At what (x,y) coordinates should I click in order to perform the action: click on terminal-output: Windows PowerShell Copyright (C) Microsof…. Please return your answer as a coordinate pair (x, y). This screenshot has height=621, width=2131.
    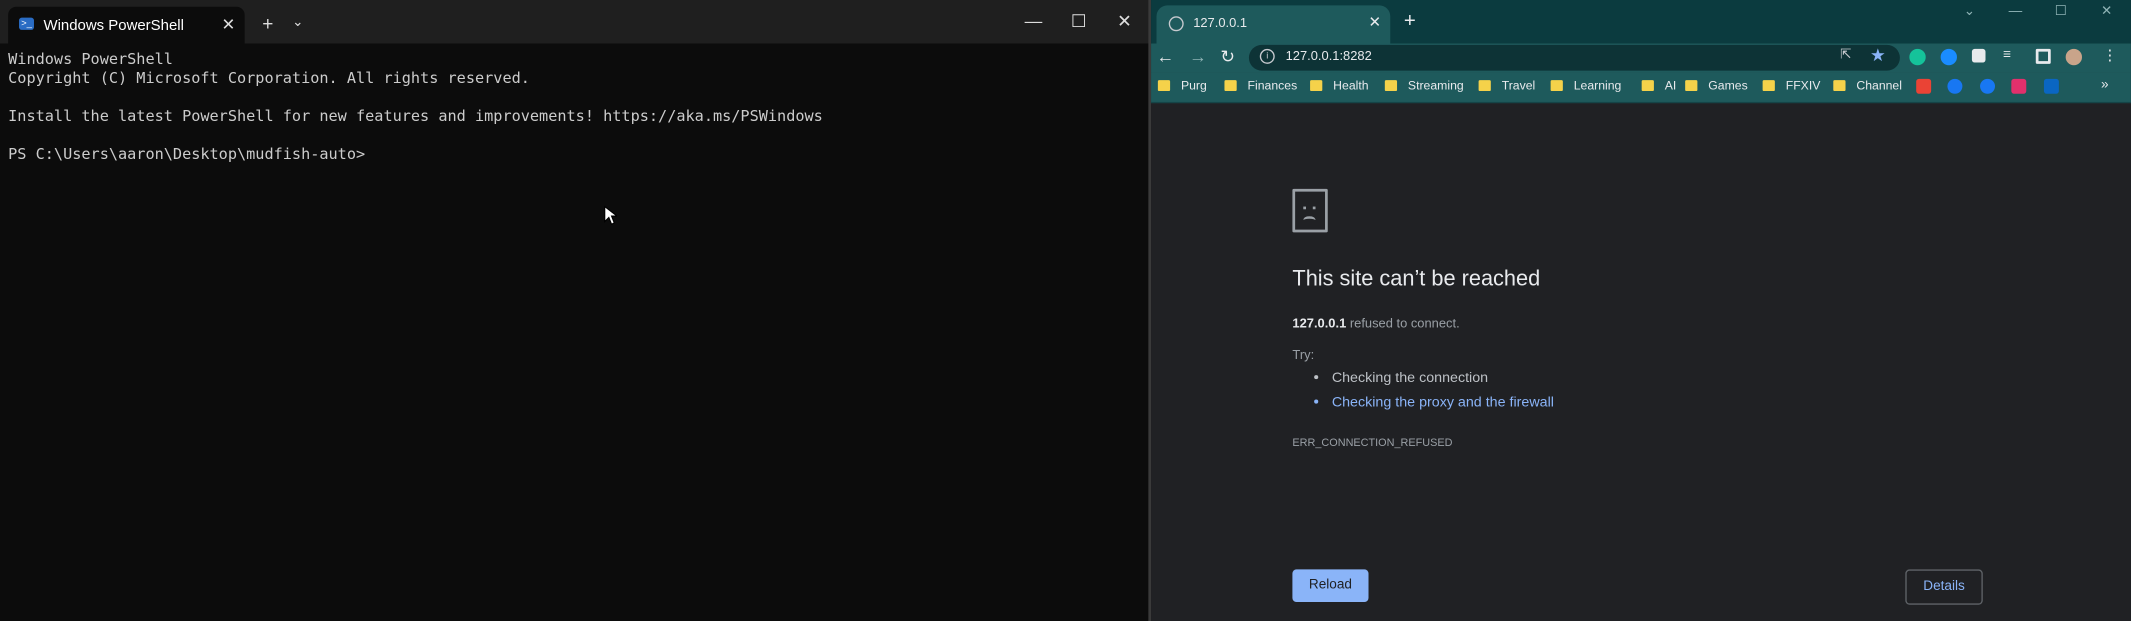
    Looking at the image, I should click on (415, 107).